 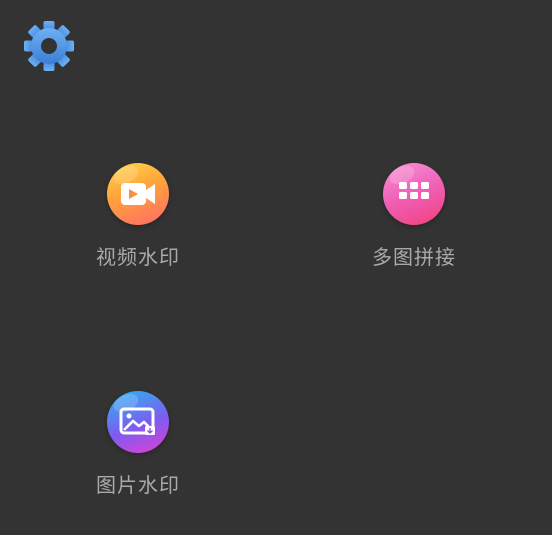 I want to click on settings-button, so click(x=49, y=46).